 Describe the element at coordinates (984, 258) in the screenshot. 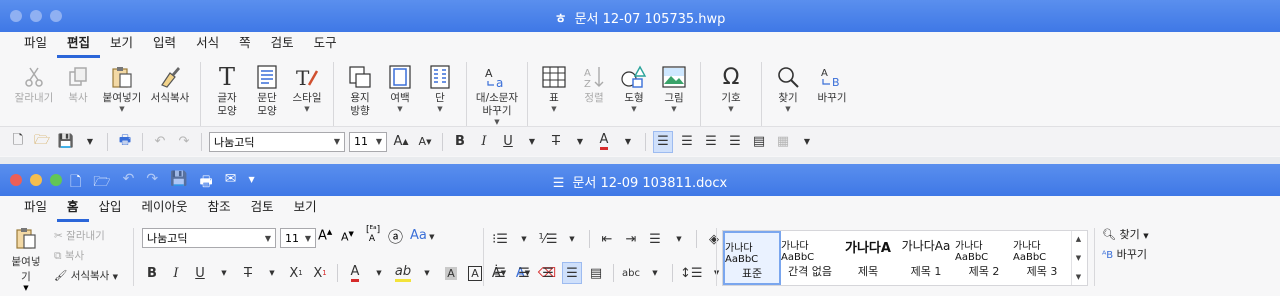

I see `style-heading-2: 가나다AaBbC 제목 2` at that location.